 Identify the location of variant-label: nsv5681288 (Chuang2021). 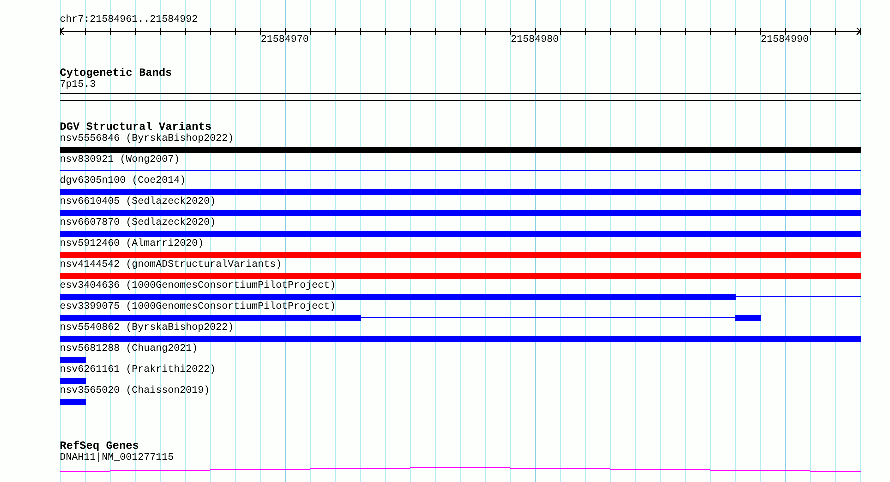
(129, 350).